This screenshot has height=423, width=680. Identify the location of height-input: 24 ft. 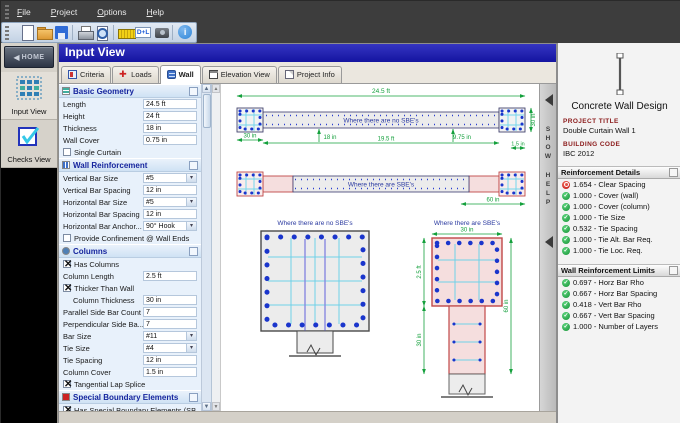
(170, 116).